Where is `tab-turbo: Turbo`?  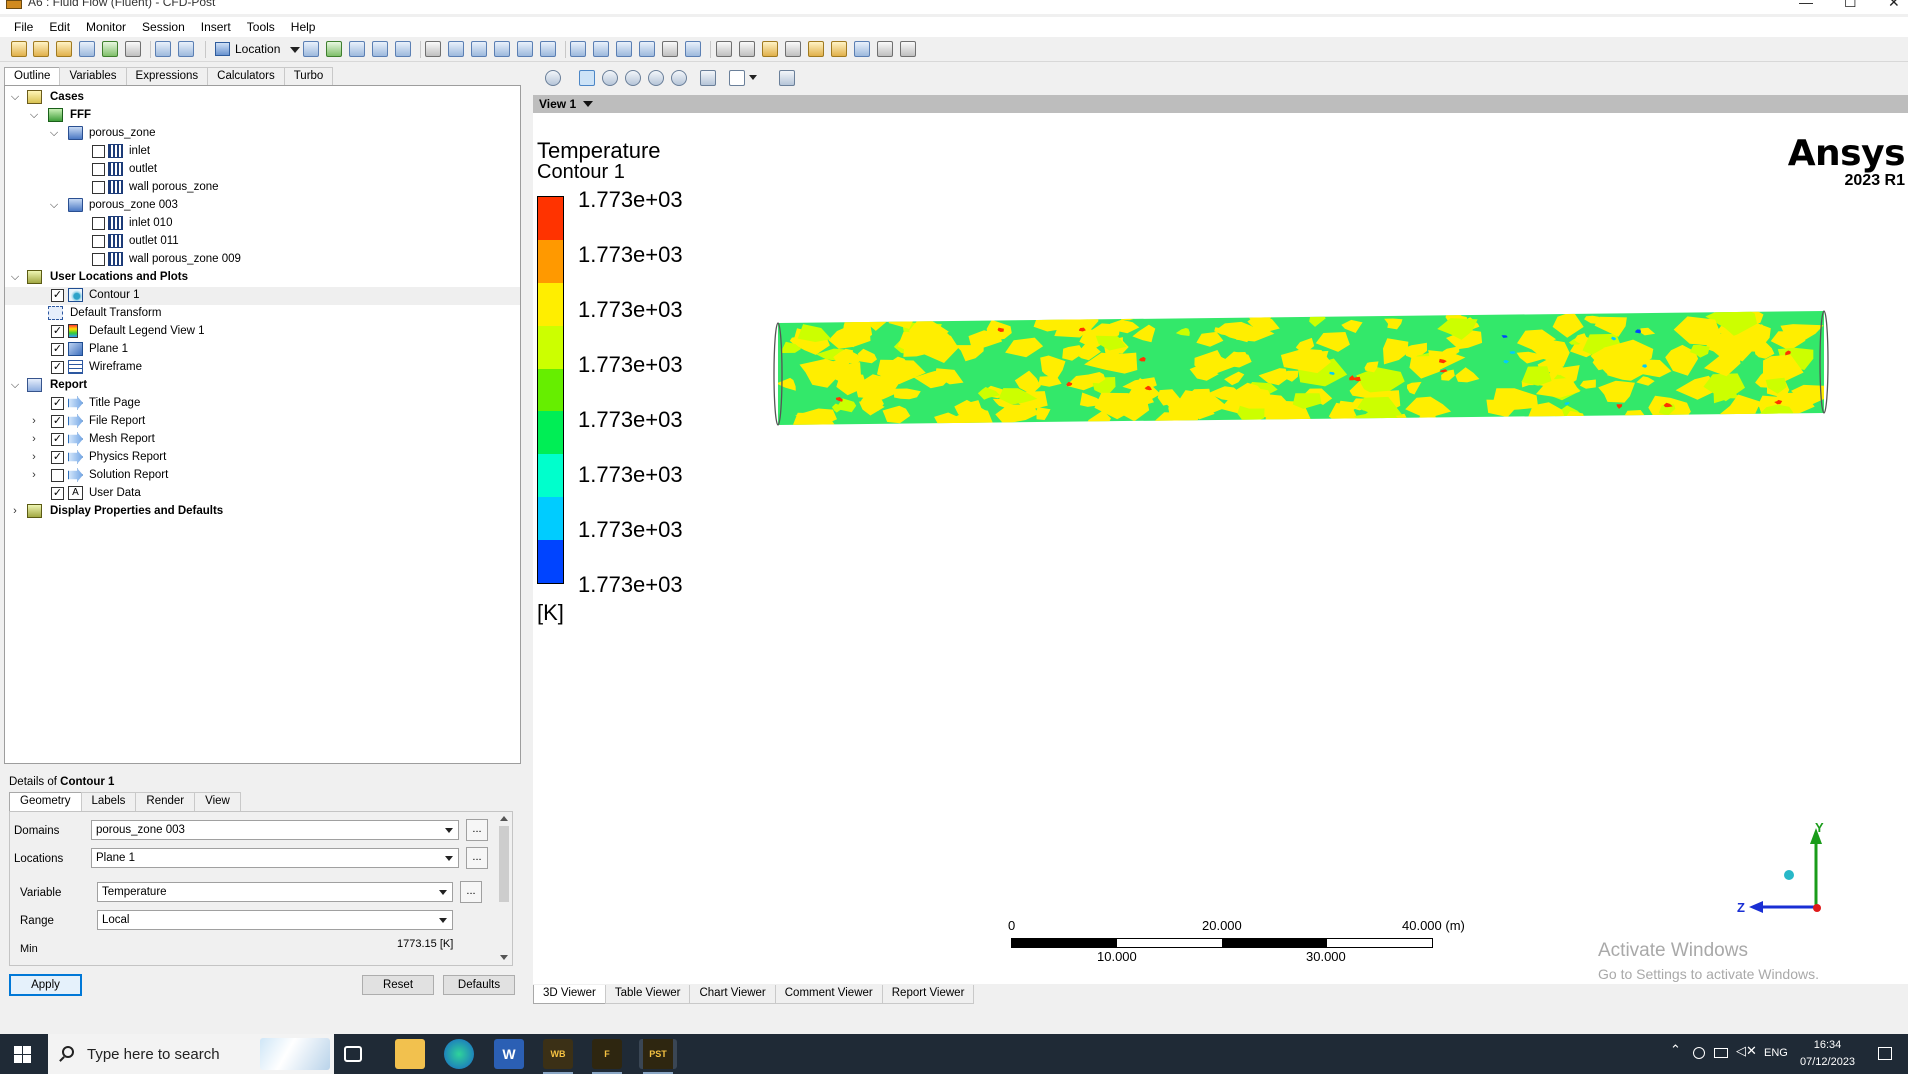
tab-turbo: Turbo is located at coordinates (308, 76).